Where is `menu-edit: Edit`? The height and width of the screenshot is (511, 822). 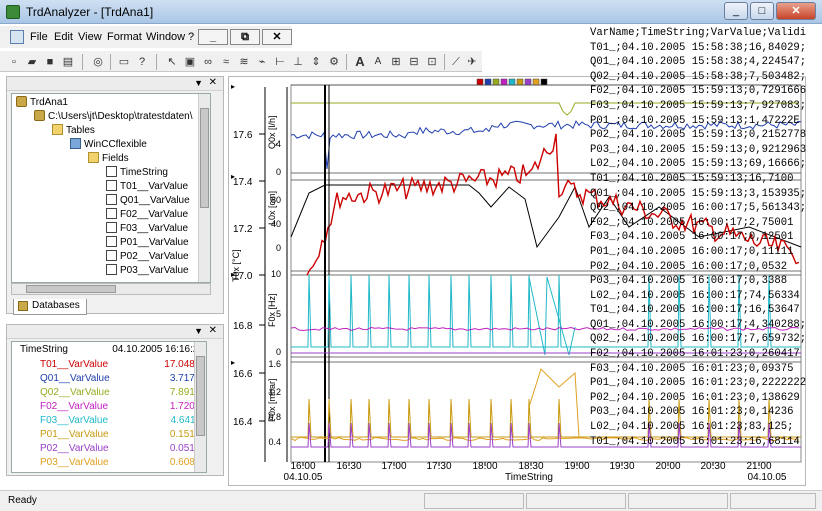
menu-edit: Edit is located at coordinates (63, 37).